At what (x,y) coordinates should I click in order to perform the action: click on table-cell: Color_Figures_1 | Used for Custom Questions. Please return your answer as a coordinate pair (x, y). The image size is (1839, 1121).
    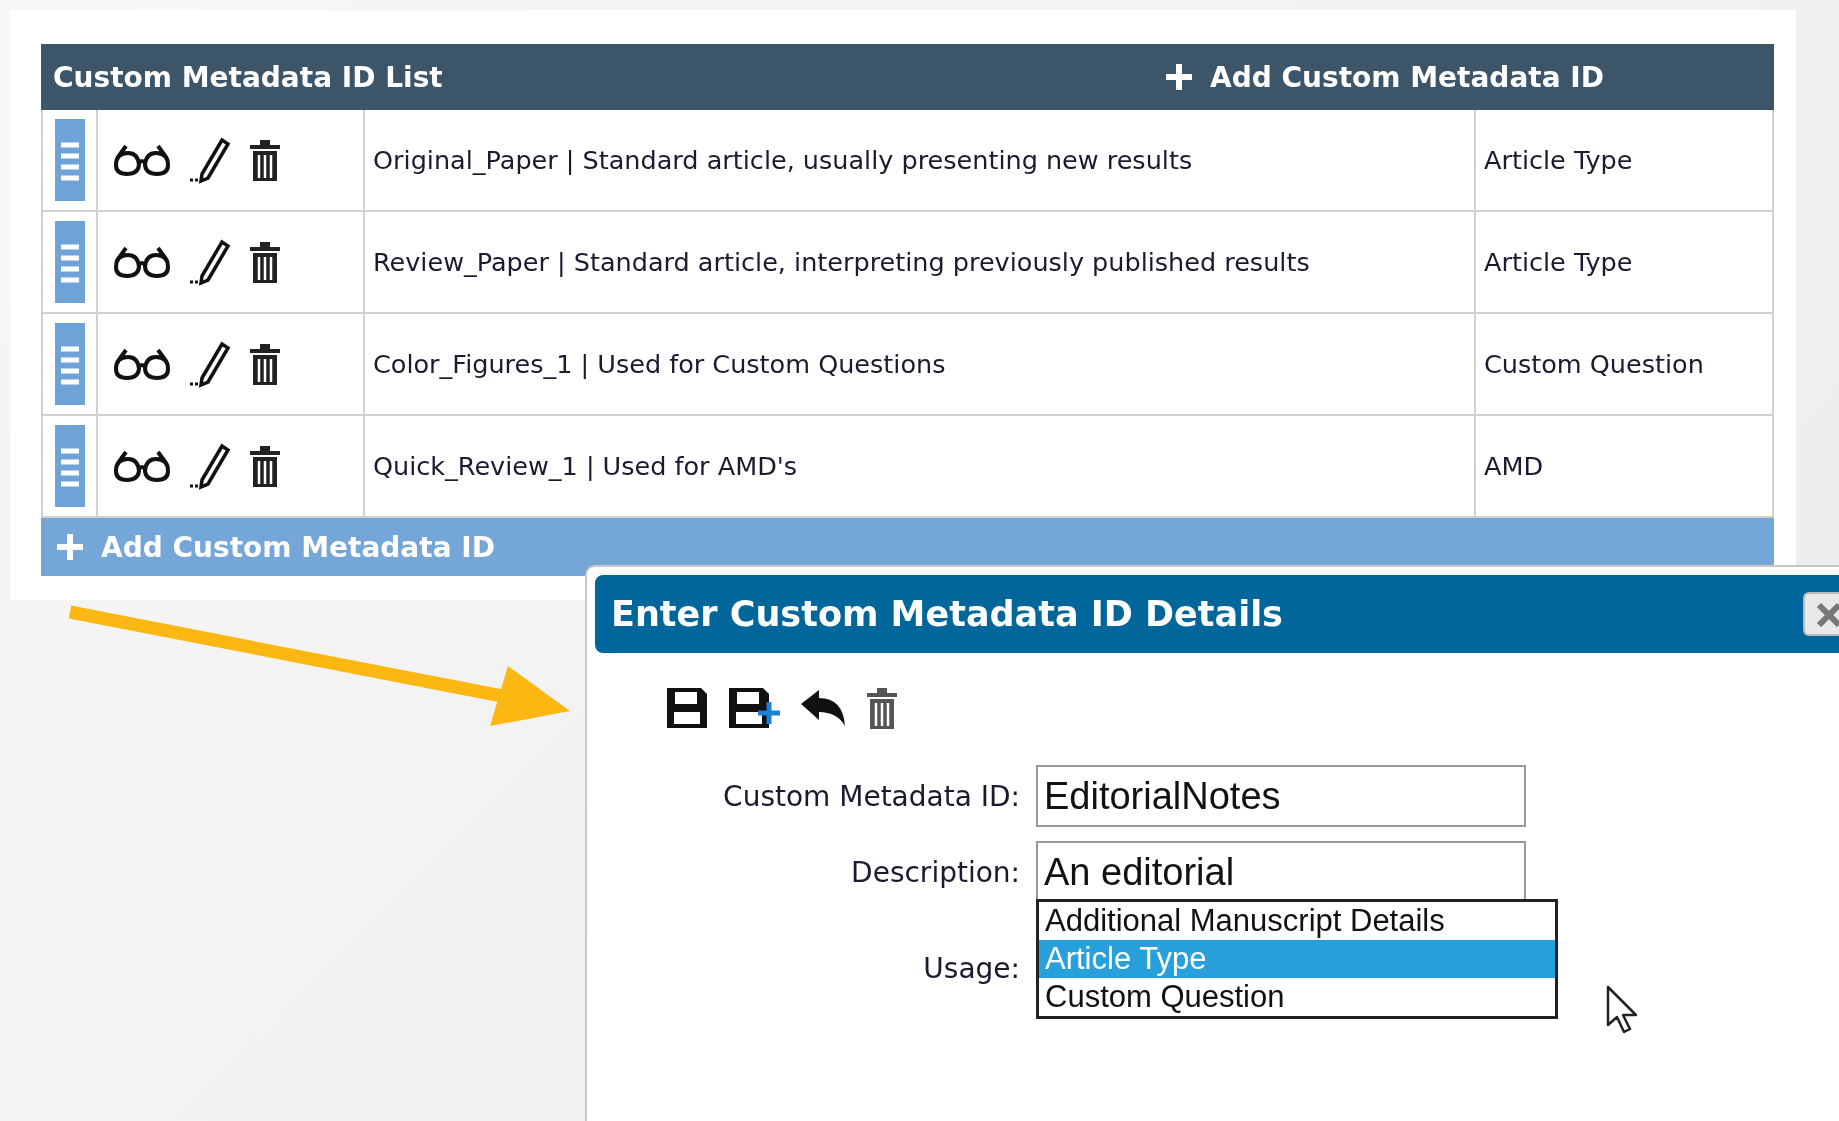
    Looking at the image, I should click on (920, 365).